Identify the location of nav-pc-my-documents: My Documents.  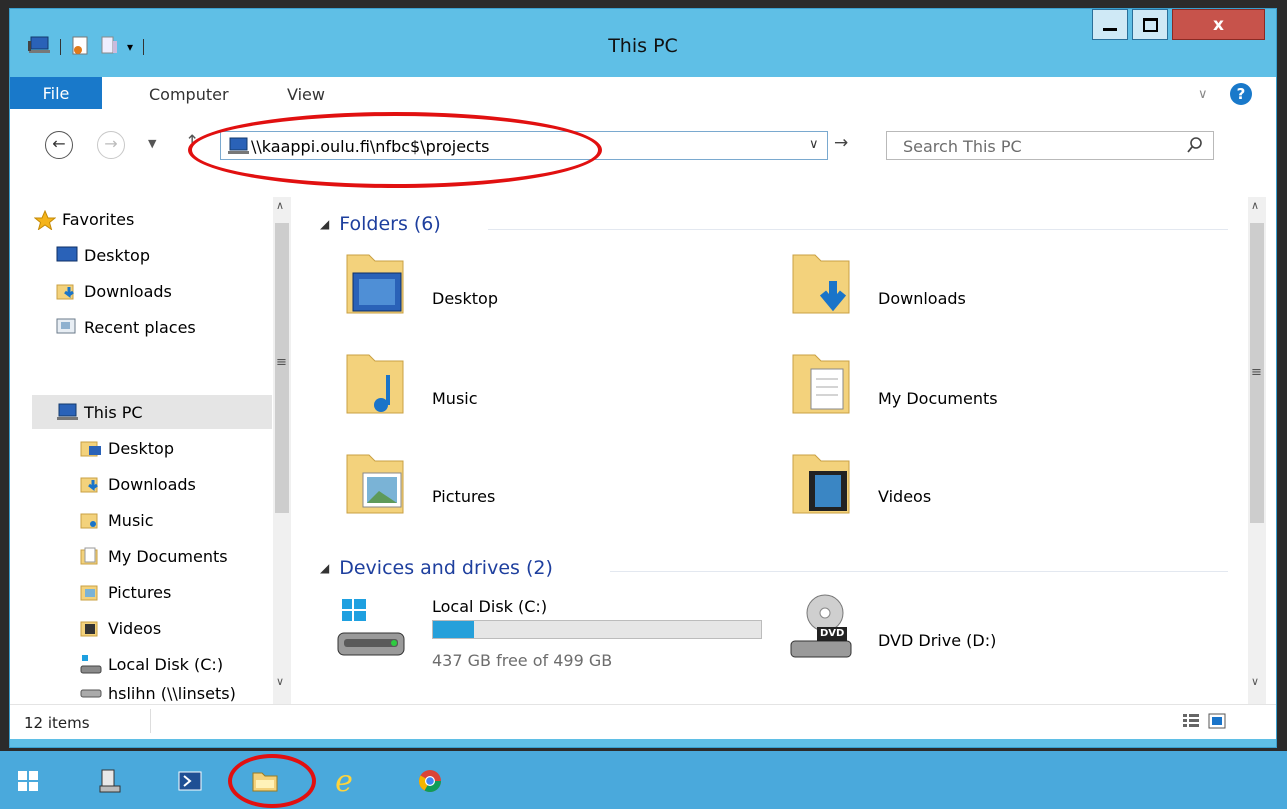
(141, 556).